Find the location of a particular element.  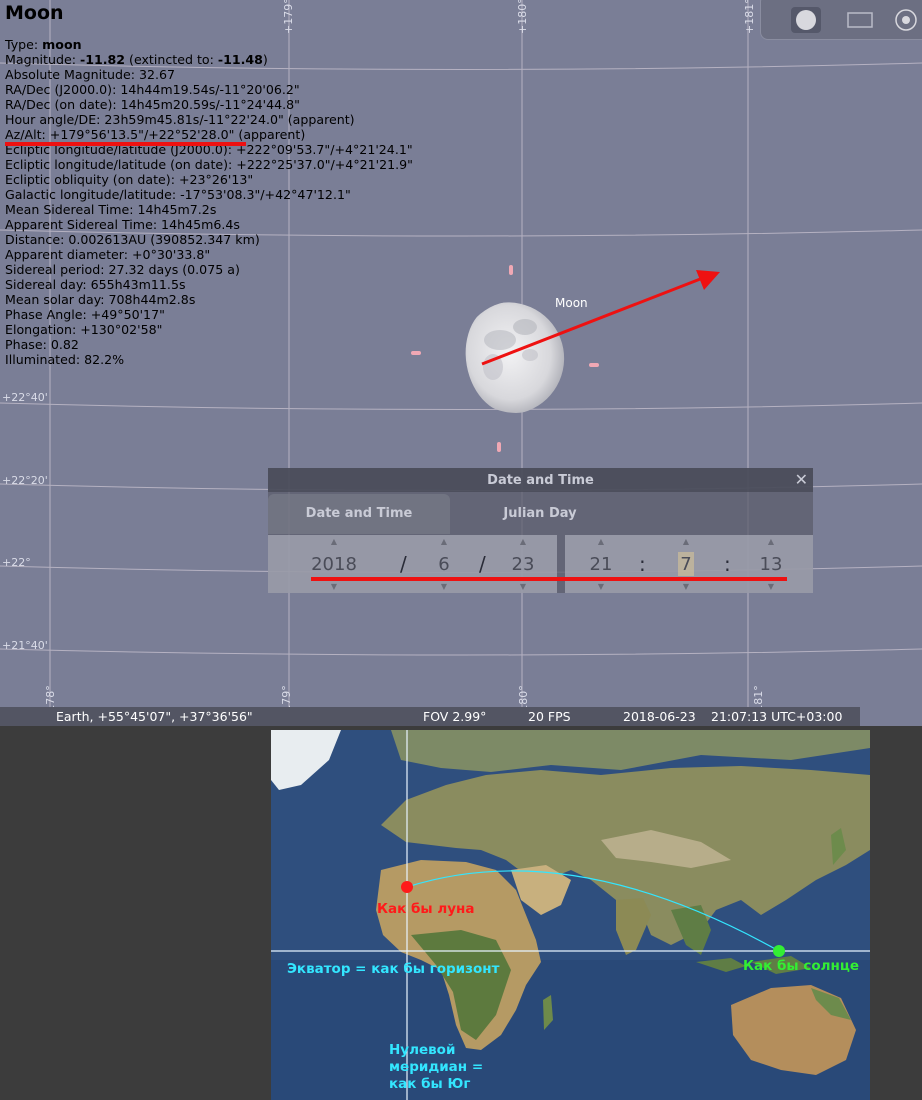

minute-down-arrow: ▼ is located at coordinates (686, 586).